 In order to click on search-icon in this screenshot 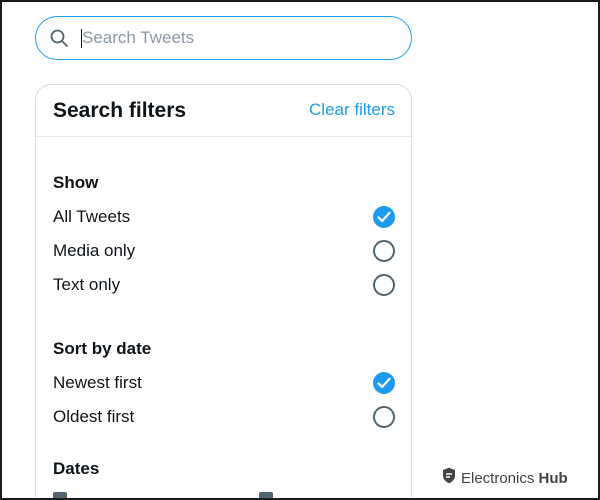, I will do `click(59, 38)`.